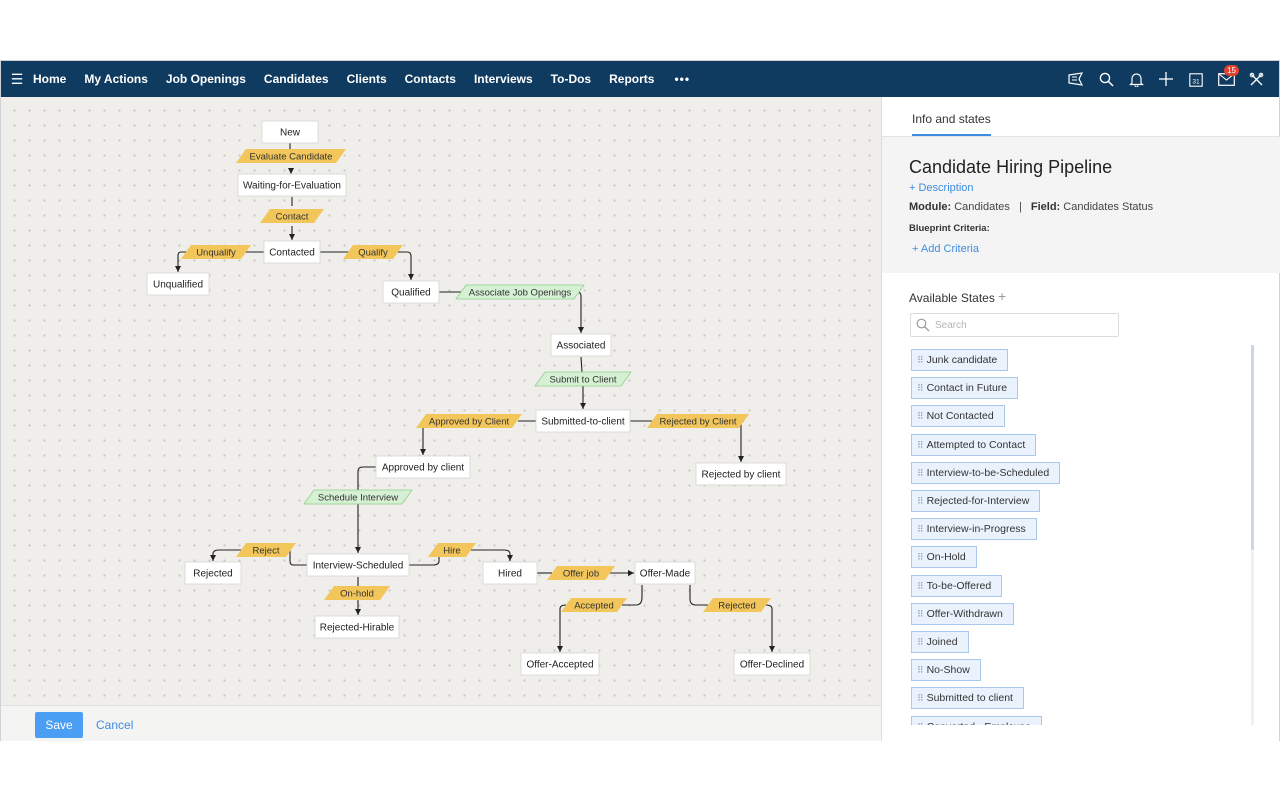 The height and width of the screenshot is (800, 1280). I want to click on nav-item-reports: Reports, so click(631, 79).